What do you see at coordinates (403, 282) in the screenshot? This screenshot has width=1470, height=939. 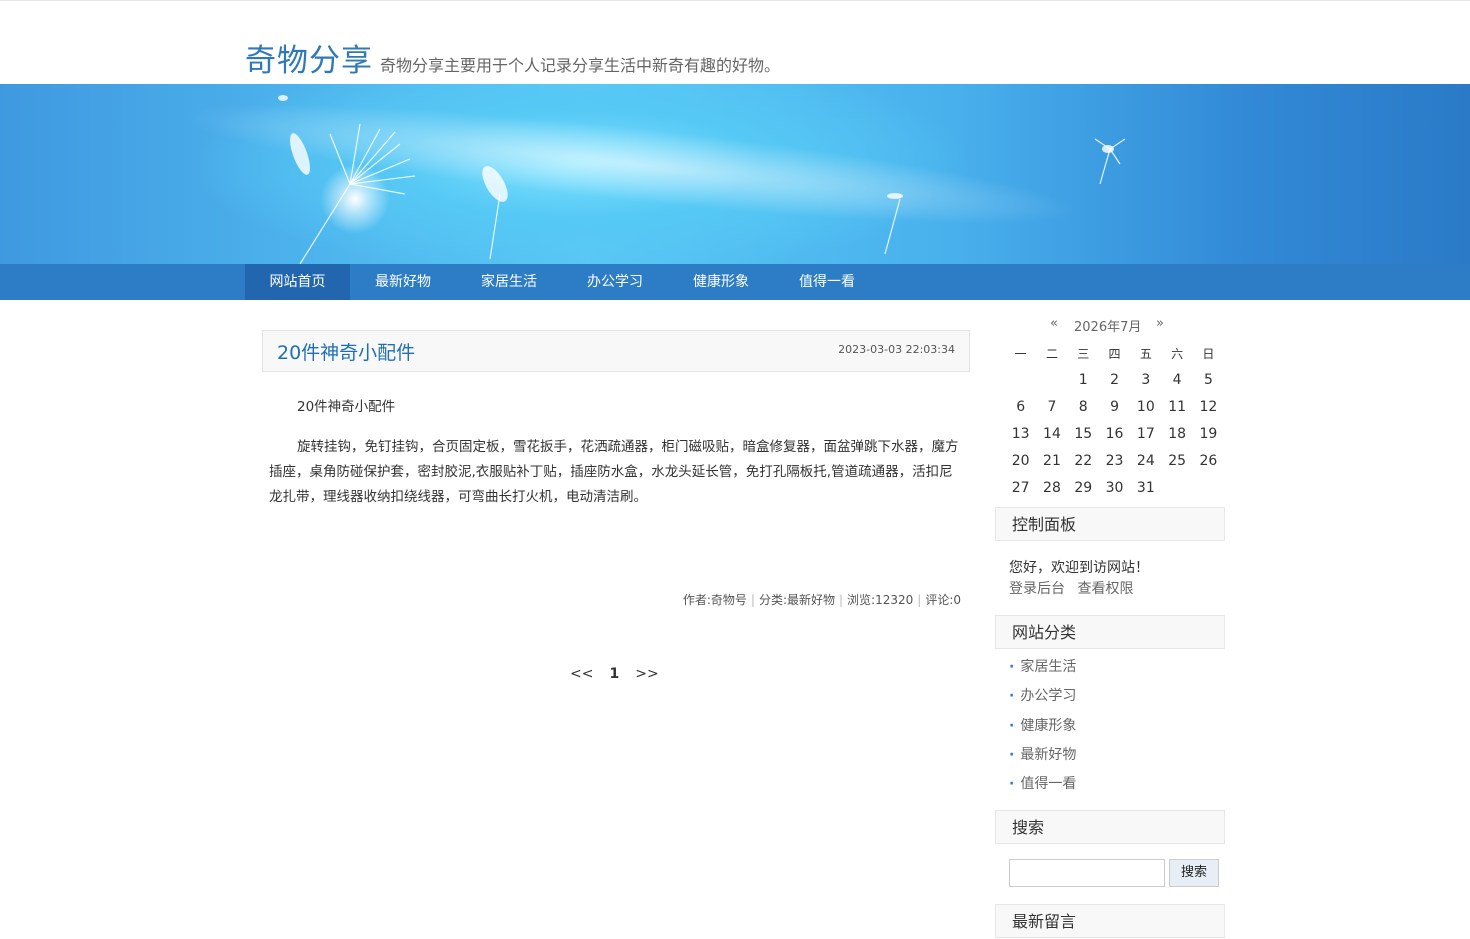 I see `nav-item-latest: 最新好物` at bounding box center [403, 282].